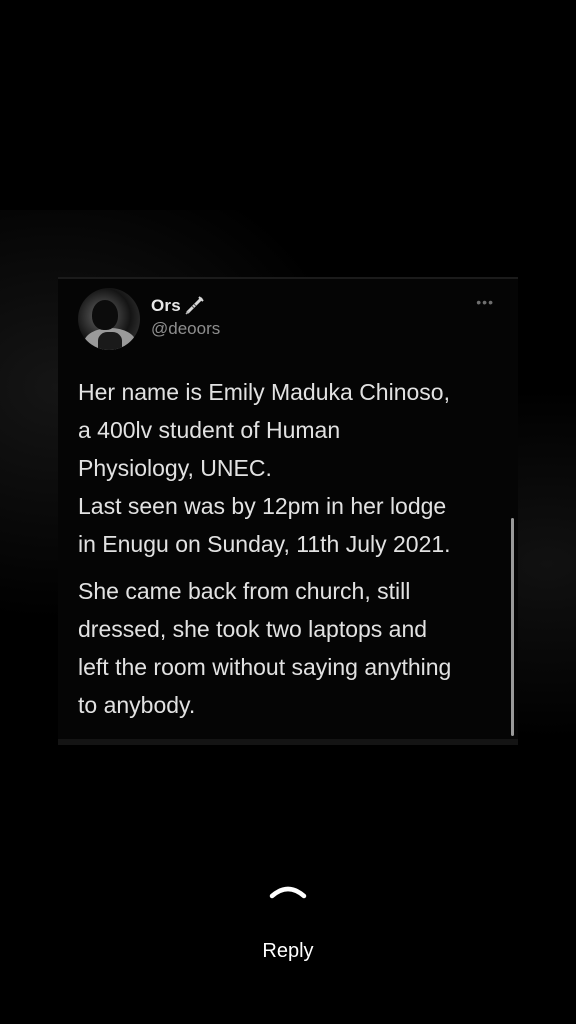 This screenshot has width=576, height=1024. I want to click on reply-label: Reply, so click(288, 951).